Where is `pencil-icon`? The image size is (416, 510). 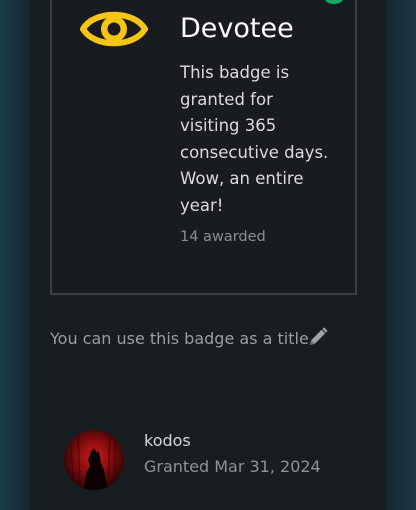 pencil-icon is located at coordinates (318, 337).